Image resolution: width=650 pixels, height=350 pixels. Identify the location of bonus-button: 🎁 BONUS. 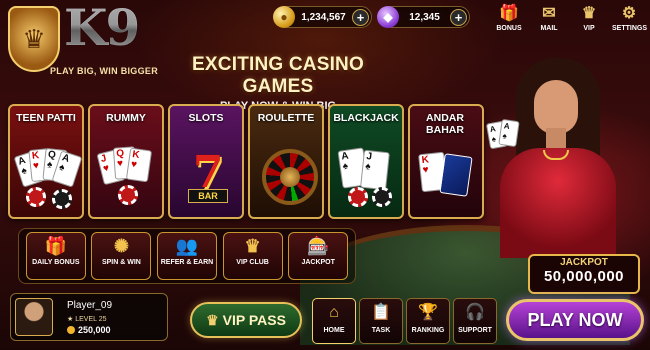
(509, 18).